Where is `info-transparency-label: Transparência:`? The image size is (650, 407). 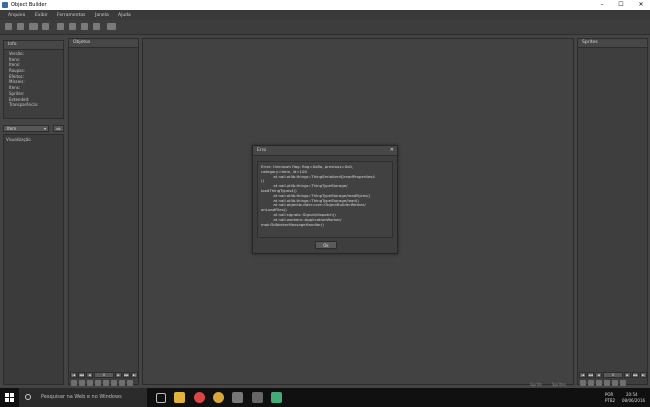 info-transparency-label: Transparência: is located at coordinates (24, 105).